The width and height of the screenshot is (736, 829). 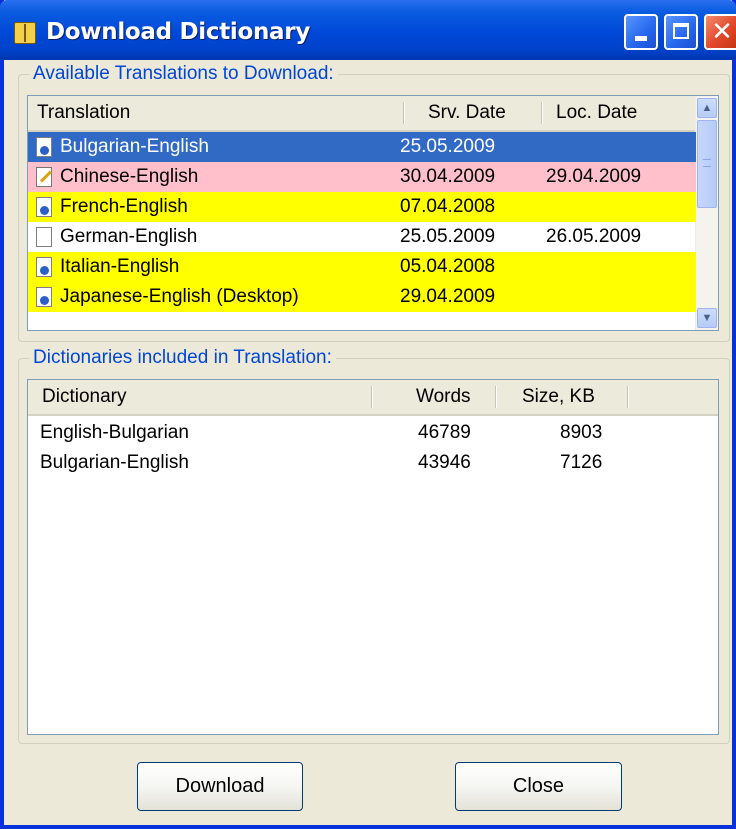 What do you see at coordinates (362, 147) in the screenshot?
I see `translation-row: Bulgarian-English 25.05.2009` at bounding box center [362, 147].